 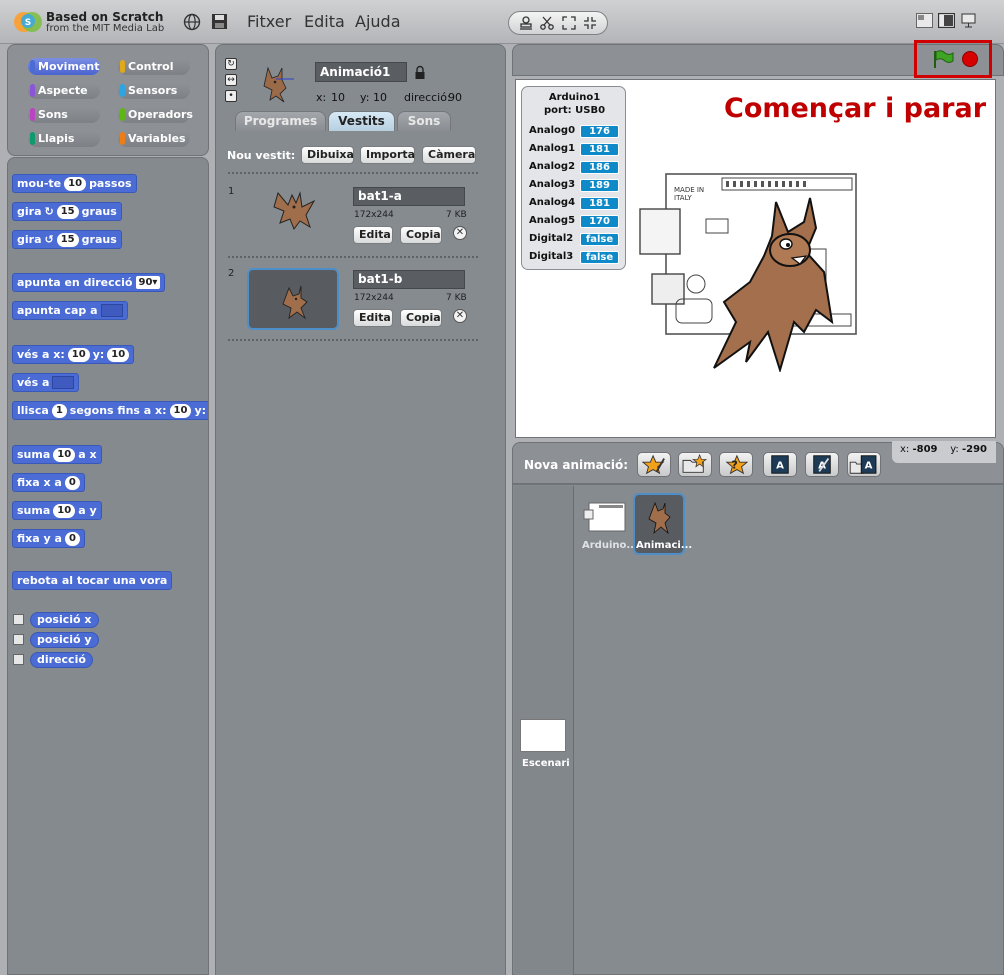 I want to click on menu-help: Ajuda, so click(x=378, y=21).